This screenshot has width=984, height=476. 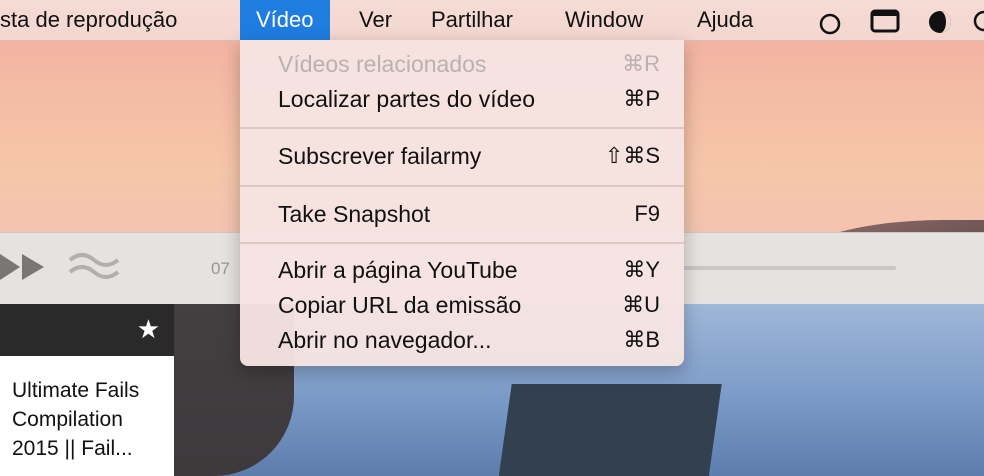 What do you see at coordinates (609, 430) in the screenshot?
I see `video-building` at bounding box center [609, 430].